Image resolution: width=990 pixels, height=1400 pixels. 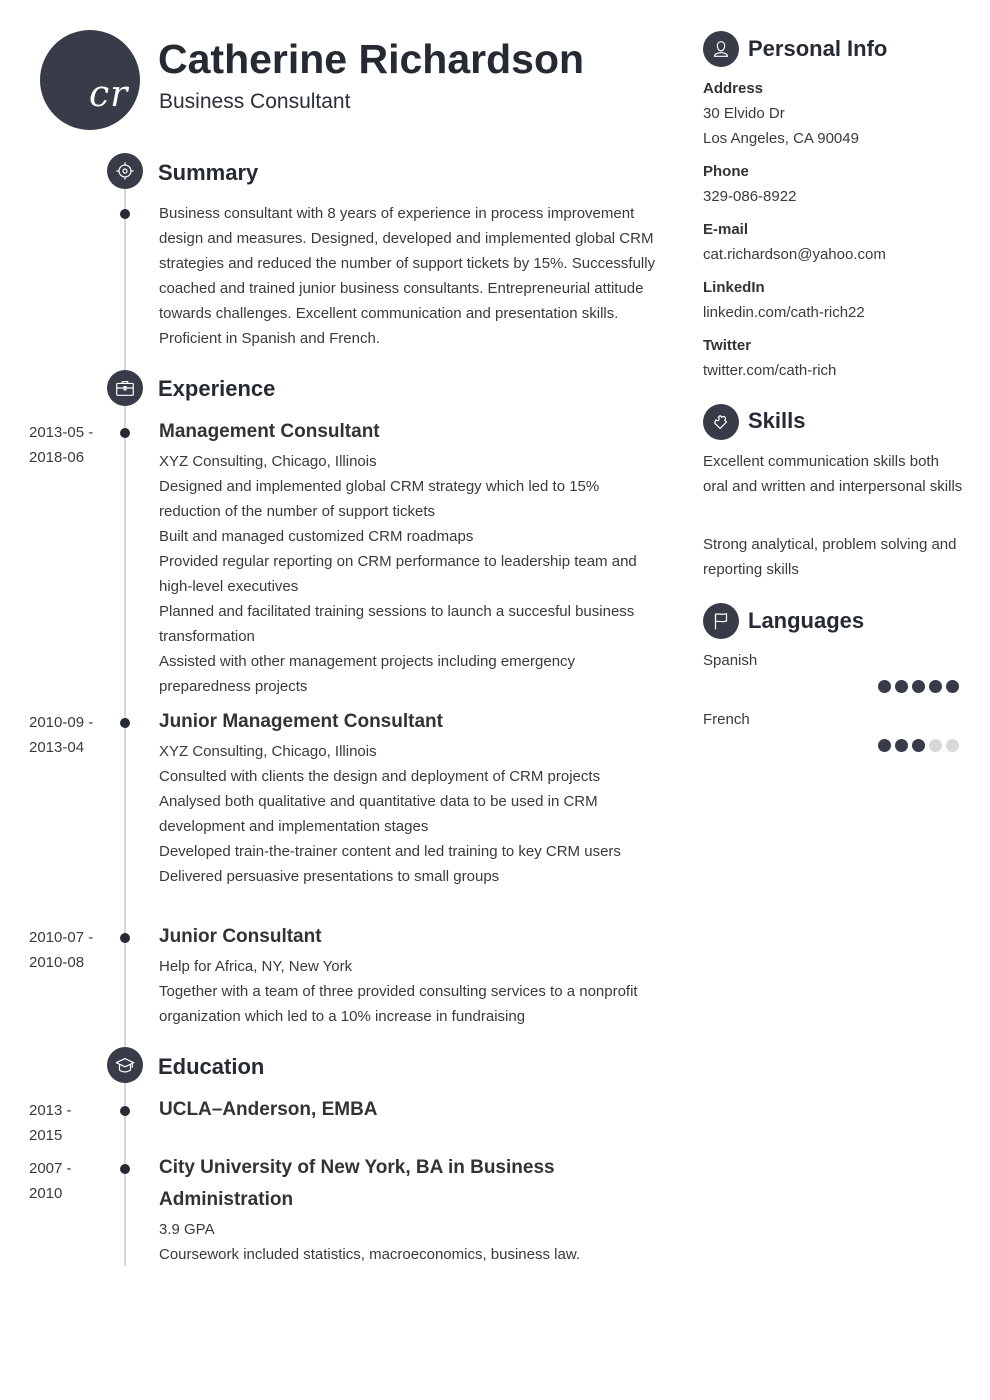 What do you see at coordinates (721, 422) in the screenshot?
I see `puzzle-icon` at bounding box center [721, 422].